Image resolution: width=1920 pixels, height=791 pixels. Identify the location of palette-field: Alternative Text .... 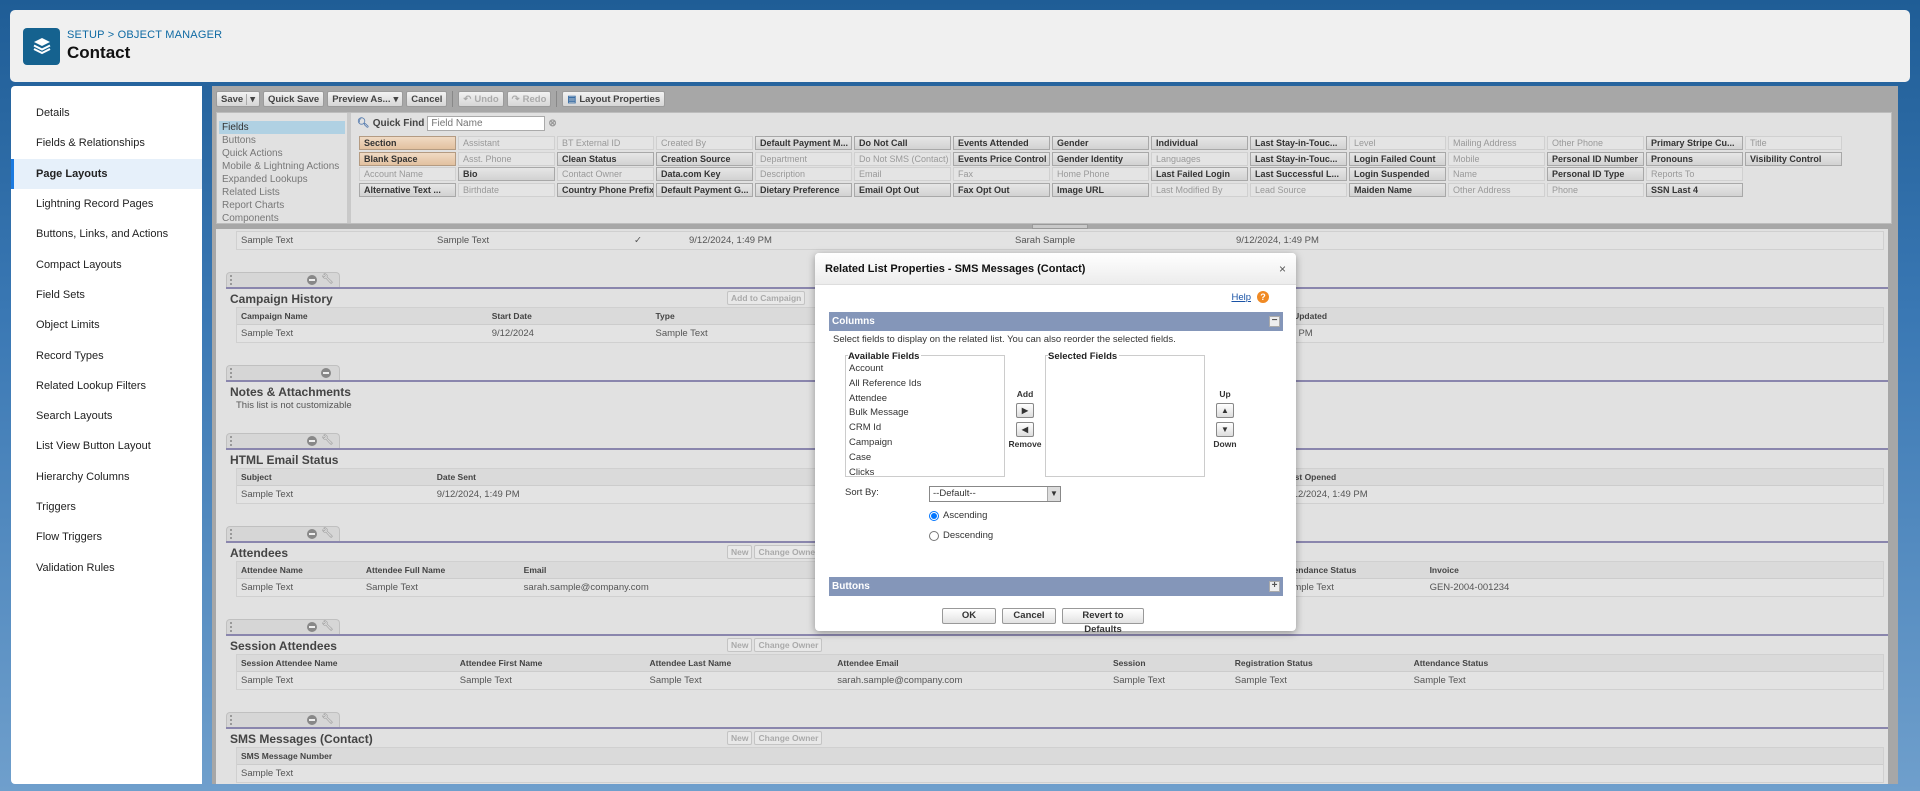
(407, 189).